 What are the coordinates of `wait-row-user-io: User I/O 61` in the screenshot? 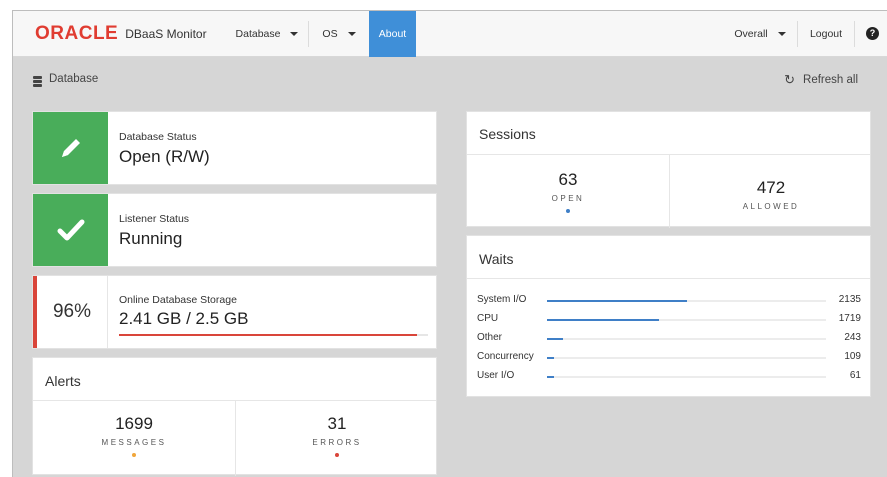 It's located at (669, 377).